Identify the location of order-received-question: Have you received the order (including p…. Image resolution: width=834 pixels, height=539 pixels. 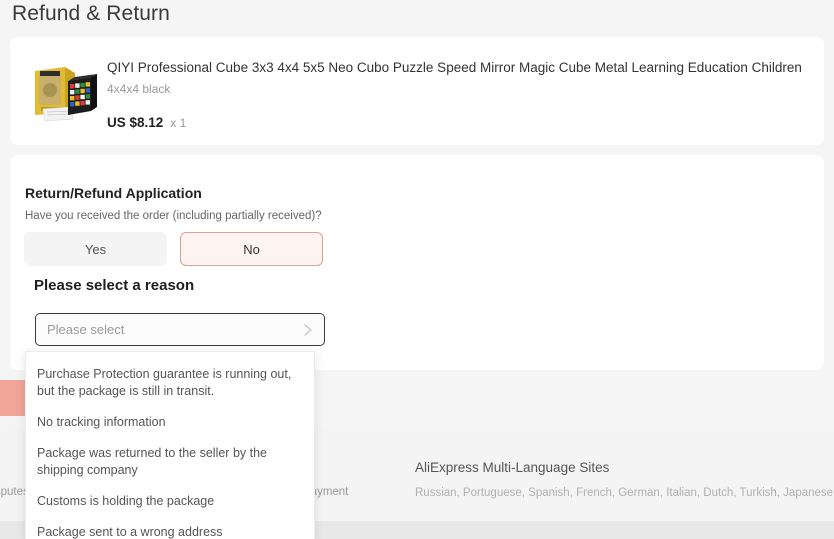
(173, 216).